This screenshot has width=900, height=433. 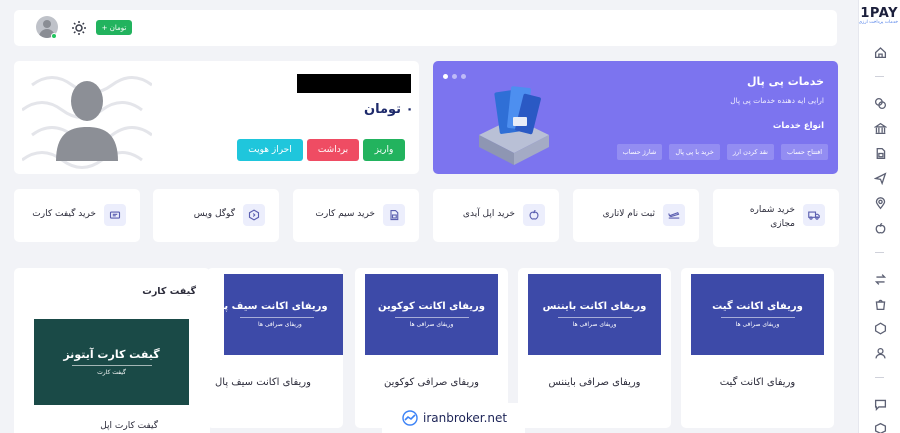 I want to click on gift-card-icon, so click(x=115, y=215).